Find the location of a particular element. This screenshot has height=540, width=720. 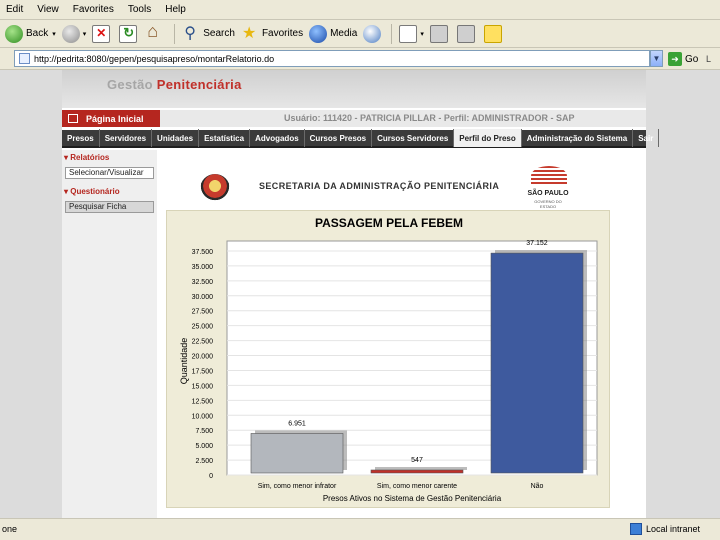

menu-tools: Tools is located at coordinates (139, 9).